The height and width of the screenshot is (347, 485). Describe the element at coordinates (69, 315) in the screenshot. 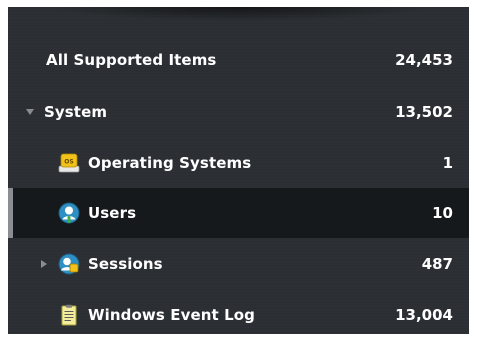

I see `event-log-icon` at that location.